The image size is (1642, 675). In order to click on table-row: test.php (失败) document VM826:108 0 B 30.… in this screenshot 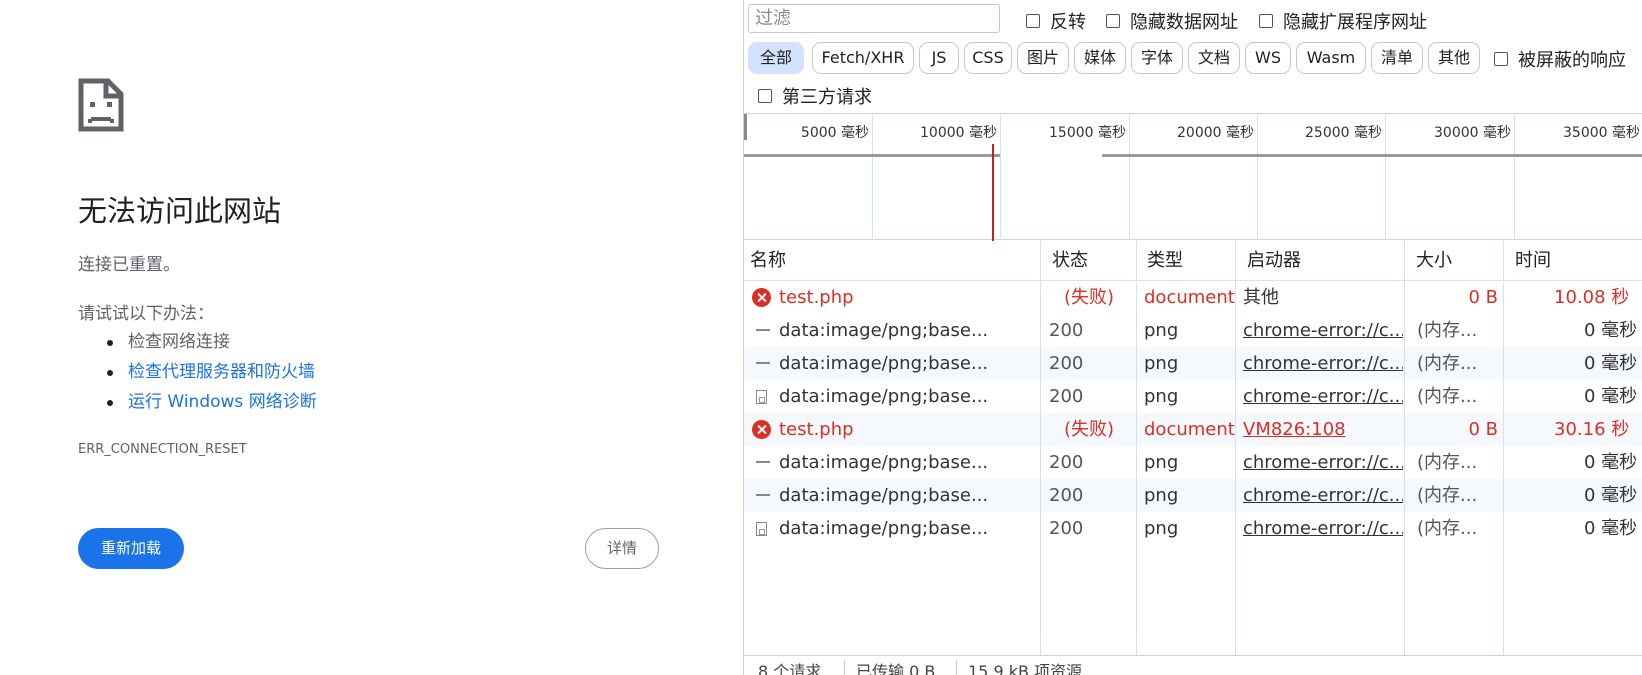, I will do `click(1193, 429)`.